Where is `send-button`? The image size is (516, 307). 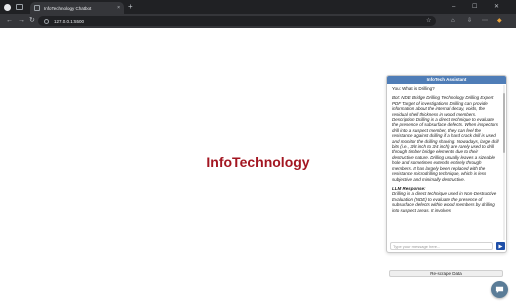
send-button is located at coordinates (500, 246).